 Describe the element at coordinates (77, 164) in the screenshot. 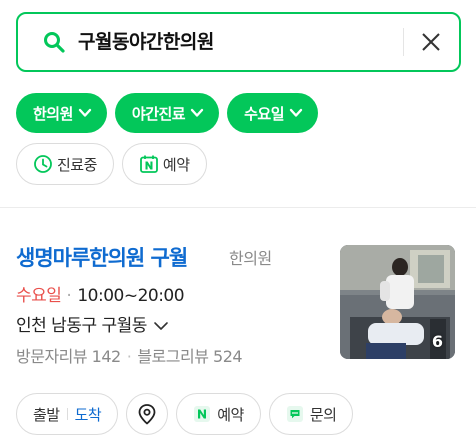

I see `filter-chip-label: 진료중` at that location.